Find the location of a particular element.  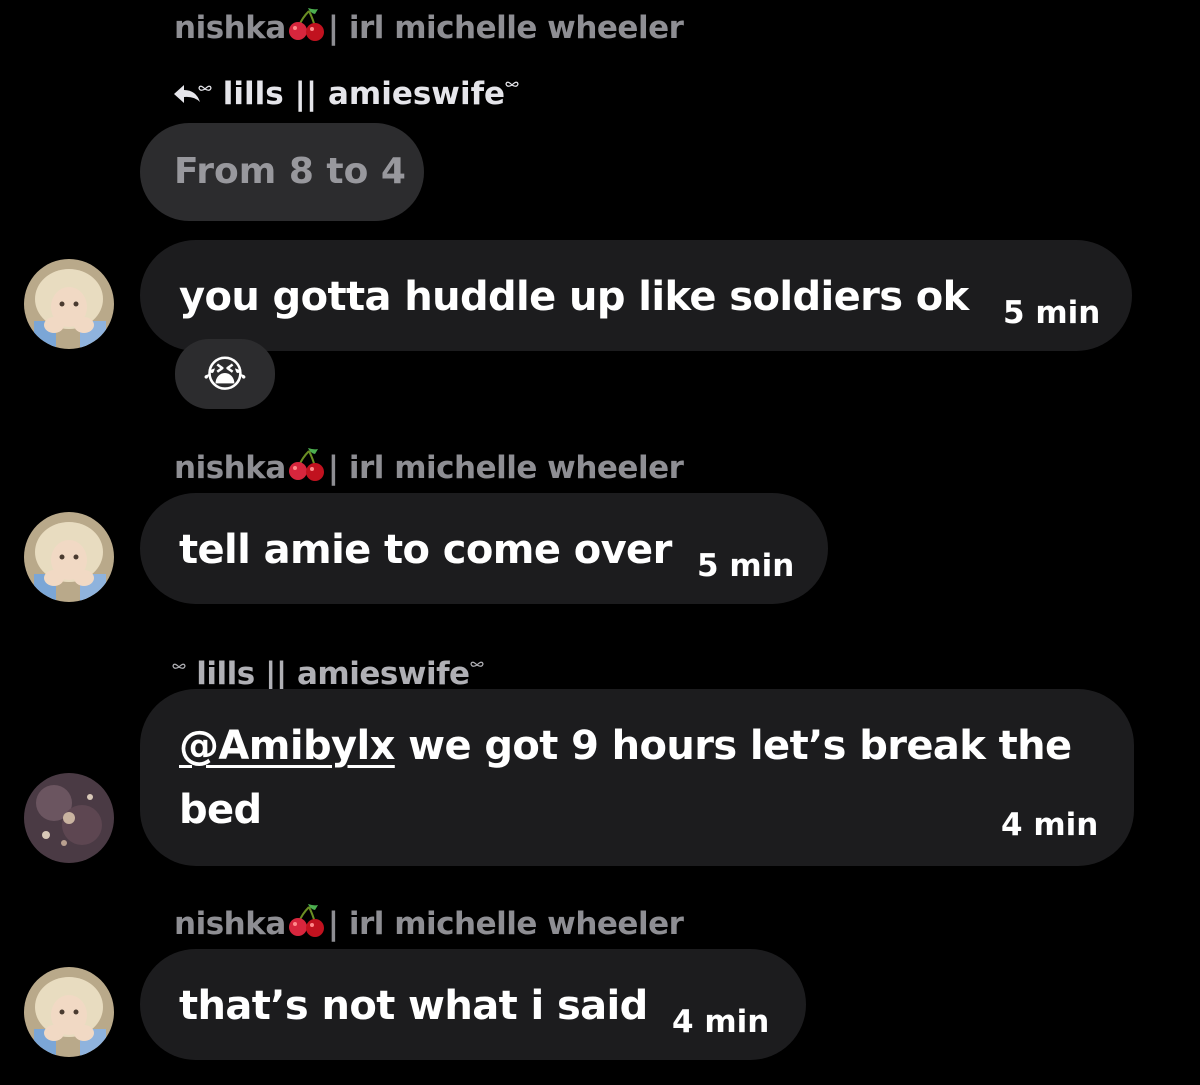

message-text-line: we got 9 hours let’s break the is located at coordinates (733, 746).